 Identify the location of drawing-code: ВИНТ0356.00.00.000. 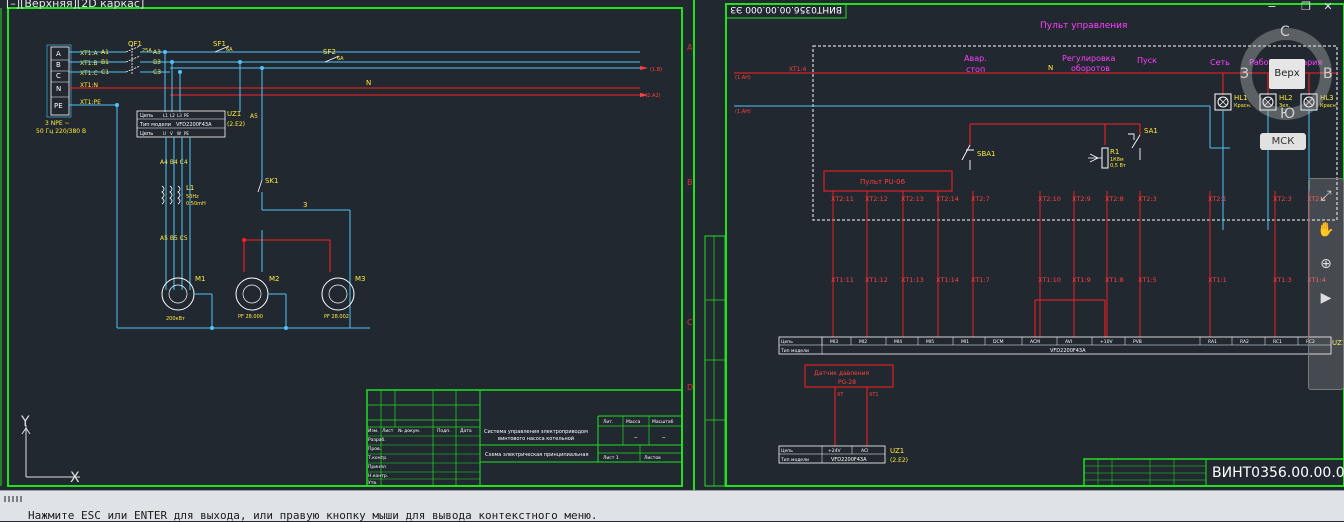
(1278, 473).